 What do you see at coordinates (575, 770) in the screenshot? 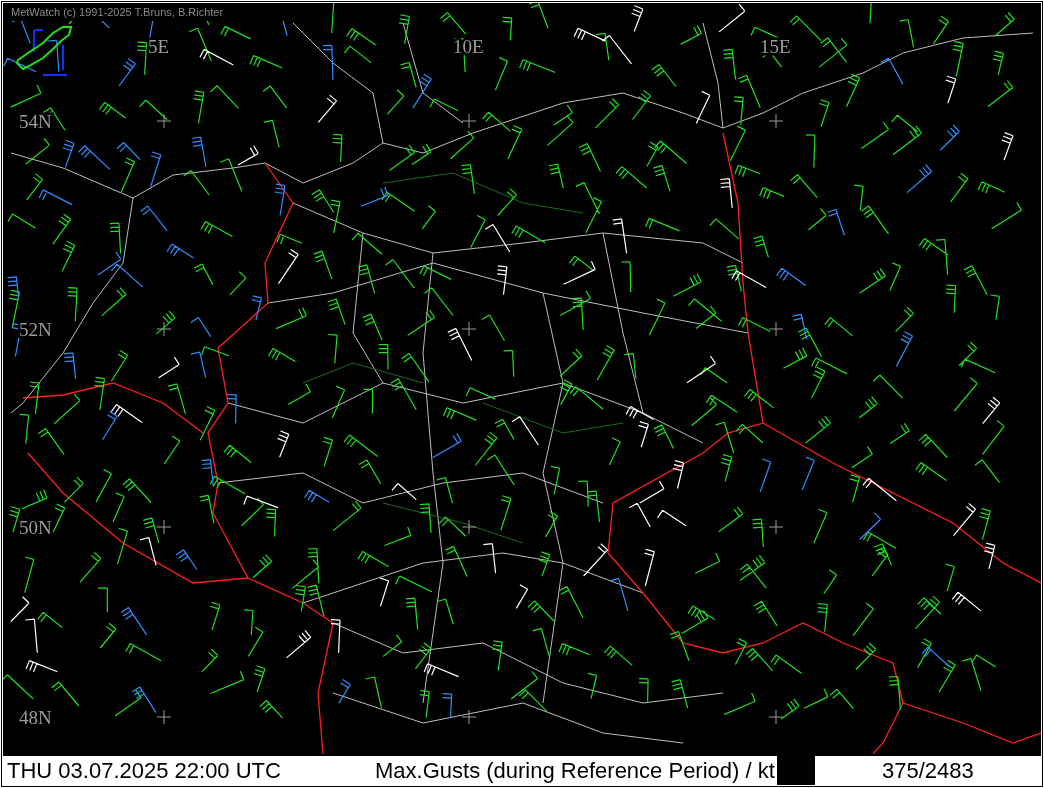
I see `product-title: Max.Gusts (during Reference Period) / kt` at bounding box center [575, 770].